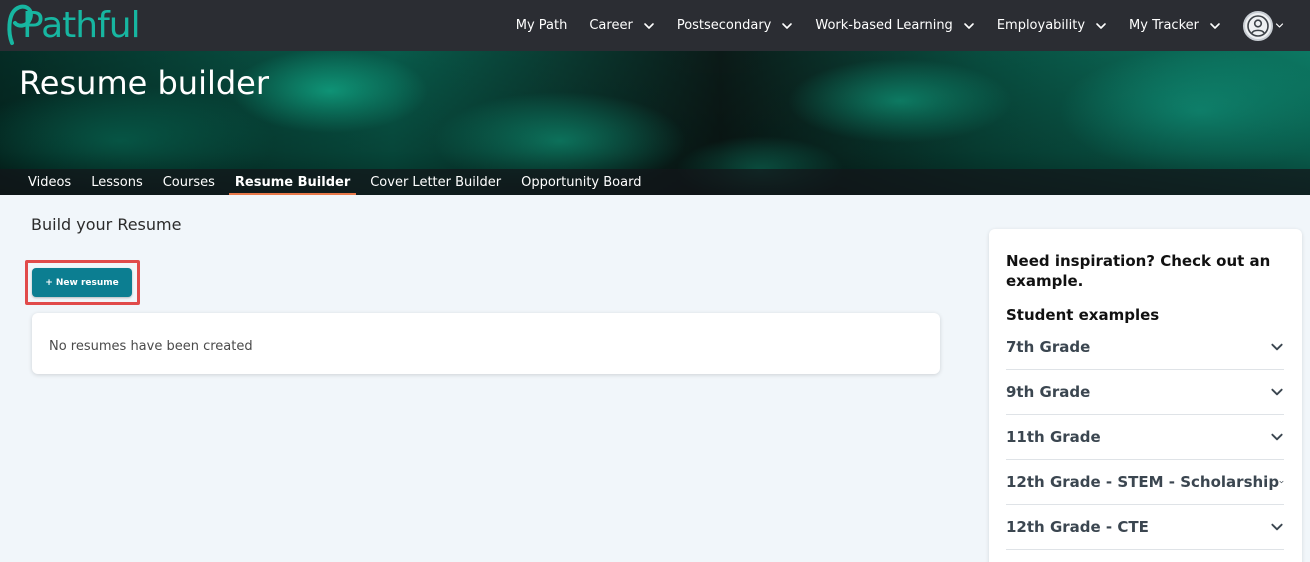 The width and height of the screenshot is (1310, 562). What do you see at coordinates (117, 182) in the screenshot?
I see `tab-lessons: Lessons` at bounding box center [117, 182].